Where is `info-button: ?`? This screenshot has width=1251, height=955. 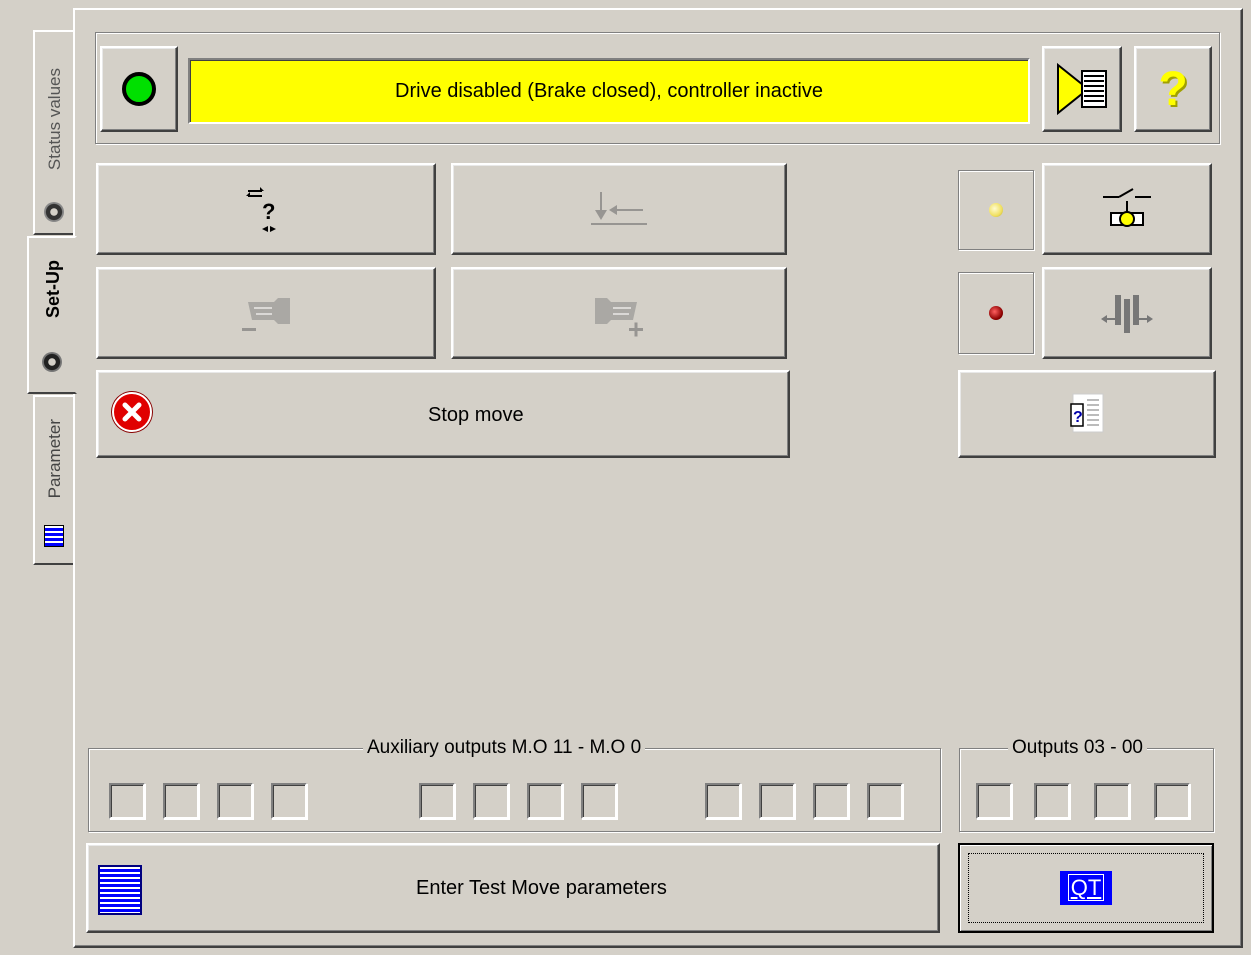
info-button: ? is located at coordinates (1087, 414).